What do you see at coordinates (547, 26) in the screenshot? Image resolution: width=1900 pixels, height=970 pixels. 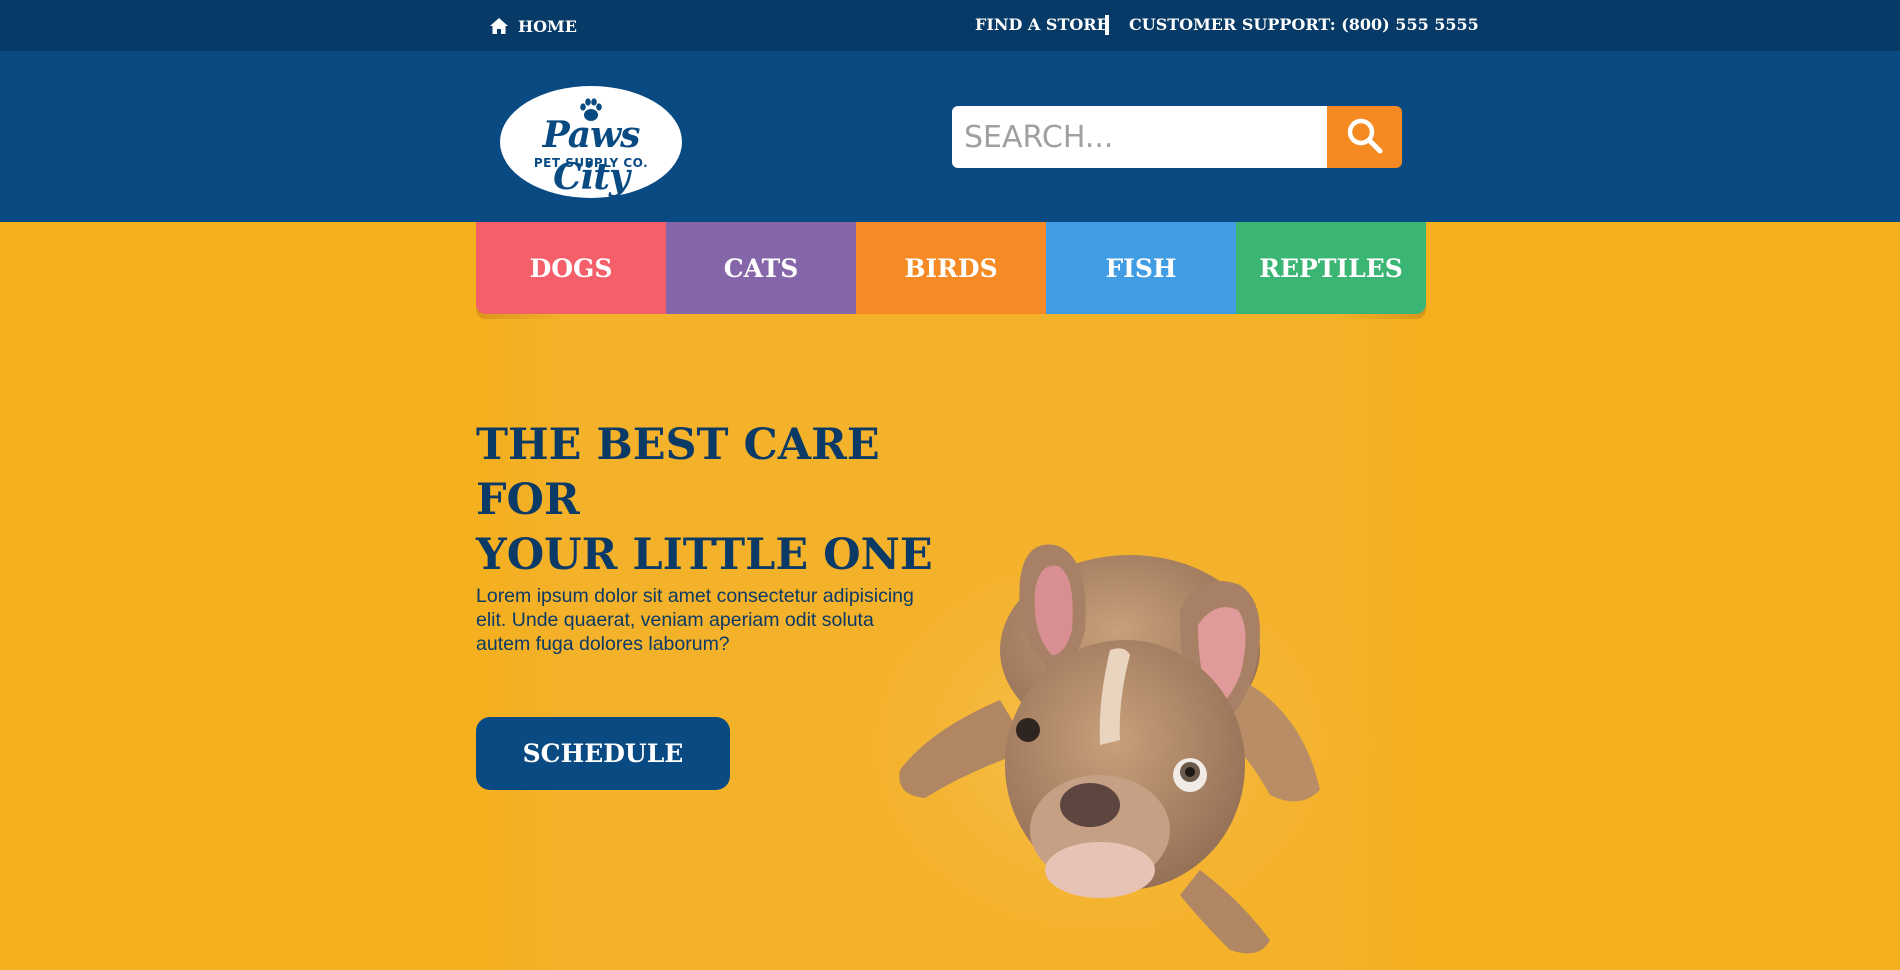 I see `home-label: HOME` at bounding box center [547, 26].